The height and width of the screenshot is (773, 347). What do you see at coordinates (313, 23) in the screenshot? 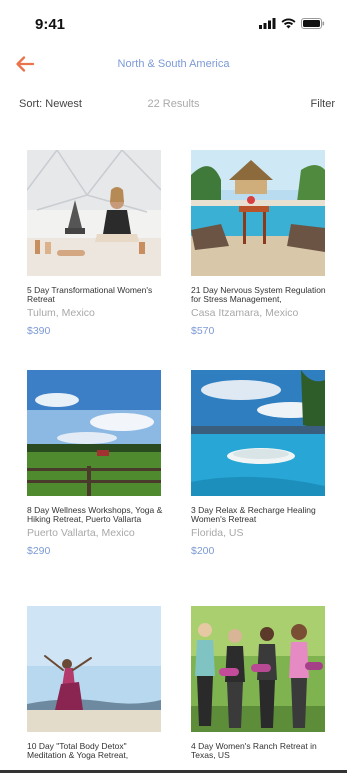
I see `battery-icon` at bounding box center [313, 23].